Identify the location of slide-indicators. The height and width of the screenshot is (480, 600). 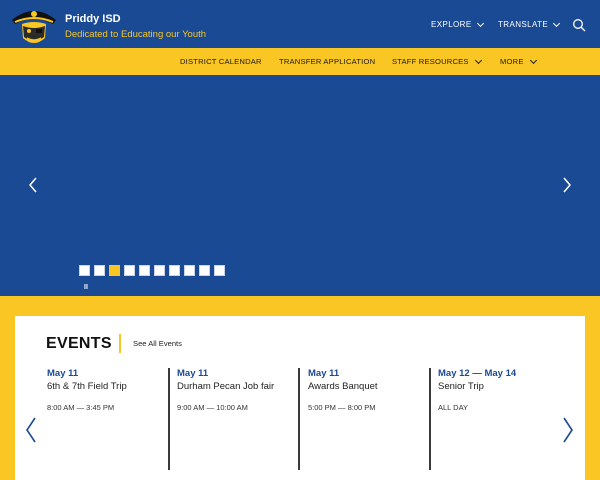
(152, 270).